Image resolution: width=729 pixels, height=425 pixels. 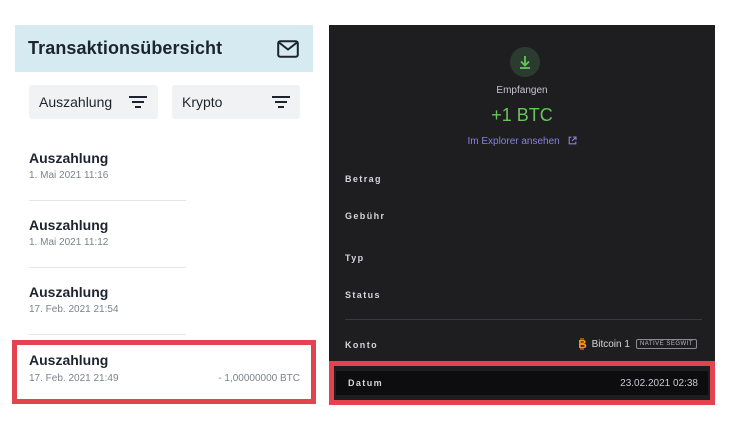 I want to click on type-filter-label: Auszahlung, so click(x=76, y=102).